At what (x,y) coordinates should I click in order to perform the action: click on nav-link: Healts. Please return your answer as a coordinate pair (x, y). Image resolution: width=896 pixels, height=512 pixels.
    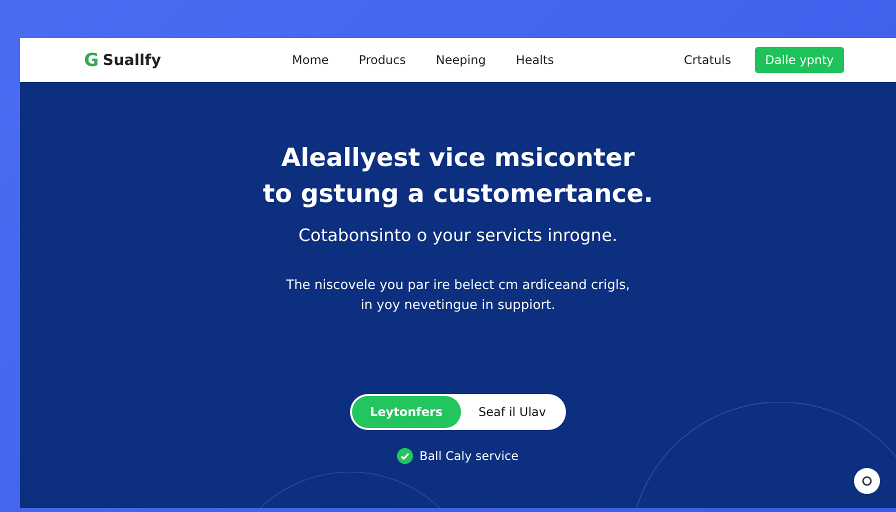
    Looking at the image, I should click on (535, 60).